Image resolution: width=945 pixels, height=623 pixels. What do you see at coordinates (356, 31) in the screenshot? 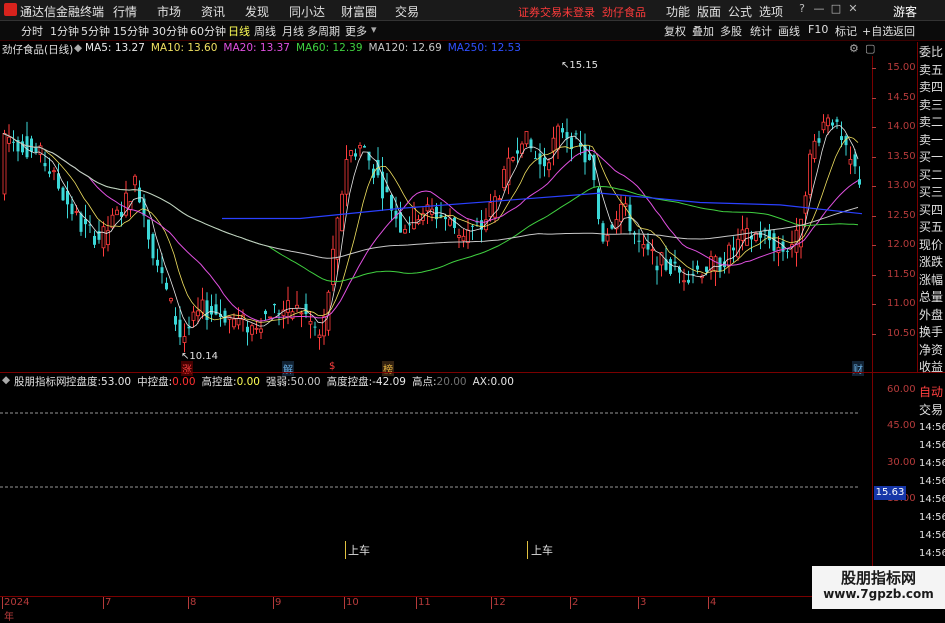
I see `tf-more: 更多` at bounding box center [356, 31].